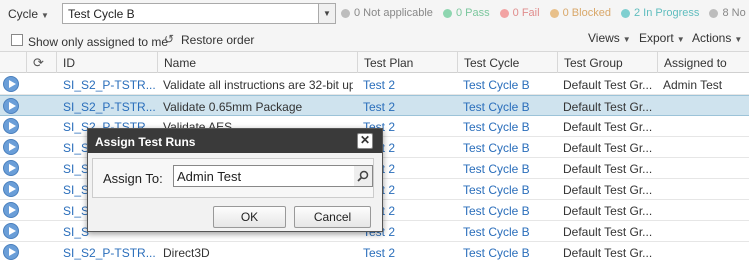  What do you see at coordinates (332, 217) in the screenshot?
I see `cancel-button: Cancel` at bounding box center [332, 217].